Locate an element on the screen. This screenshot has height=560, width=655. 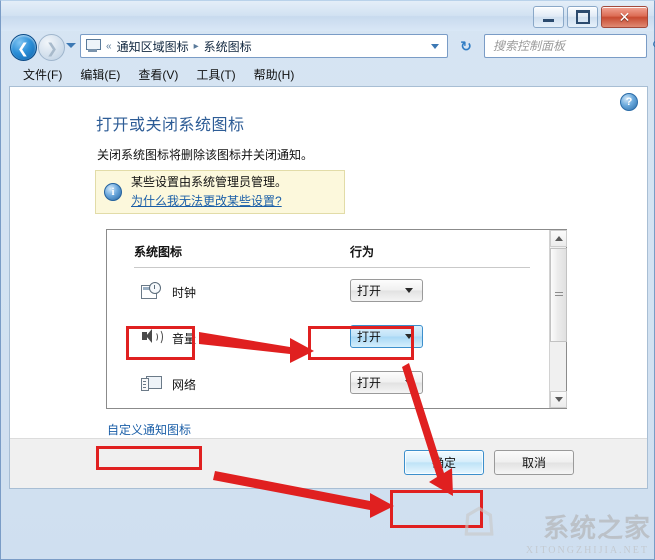
row-label-network: 网络 is located at coordinates (184, 385).